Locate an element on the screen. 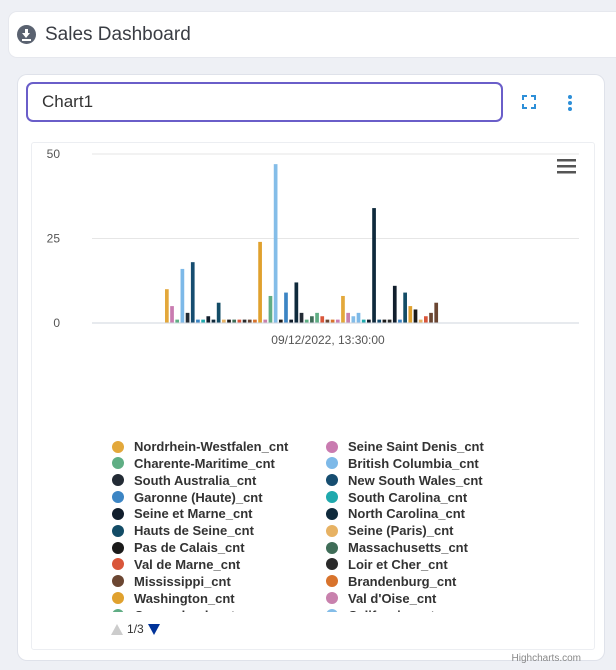 This screenshot has height=670, width=616. fullscreen-icon is located at coordinates (529, 102).